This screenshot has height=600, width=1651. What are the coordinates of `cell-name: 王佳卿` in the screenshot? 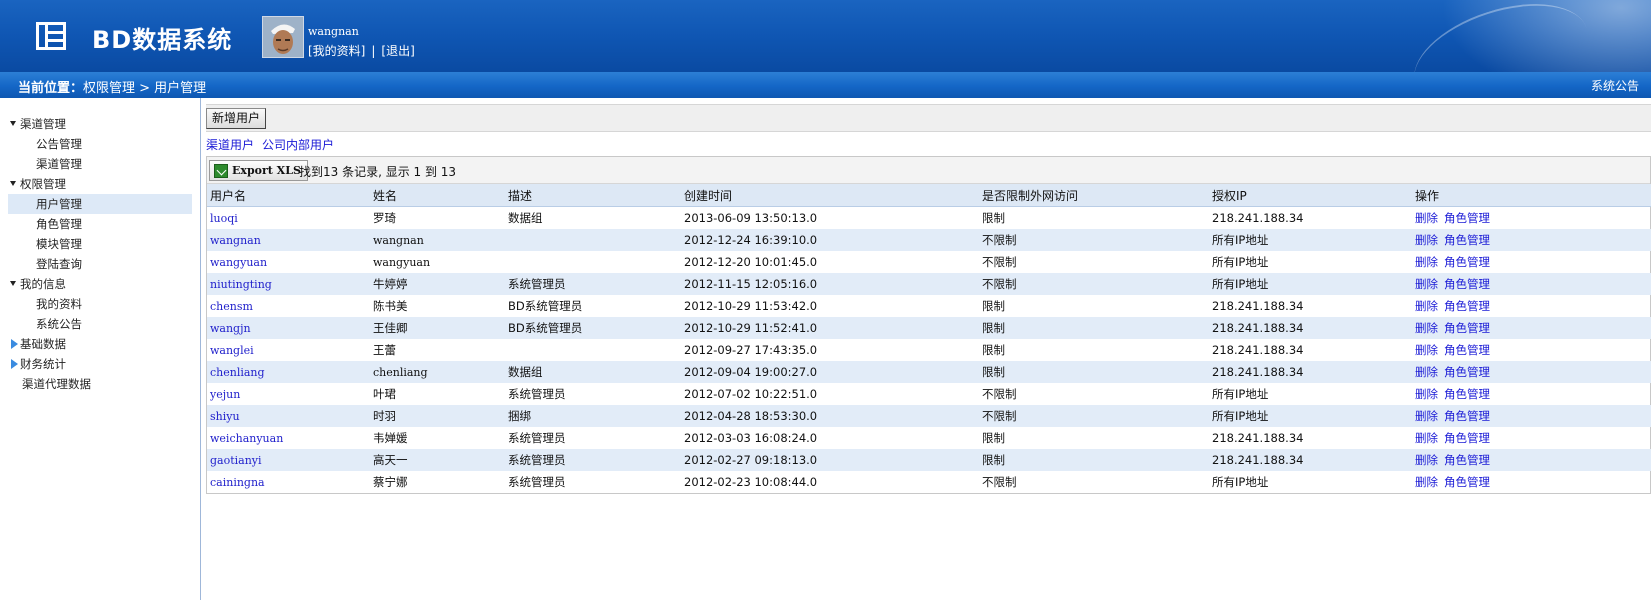 It's located at (437, 328).